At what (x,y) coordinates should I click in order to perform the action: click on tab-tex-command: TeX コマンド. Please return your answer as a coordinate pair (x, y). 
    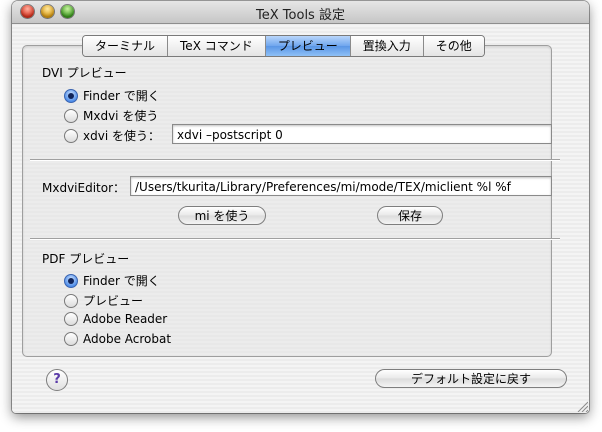
    Looking at the image, I should click on (217, 46).